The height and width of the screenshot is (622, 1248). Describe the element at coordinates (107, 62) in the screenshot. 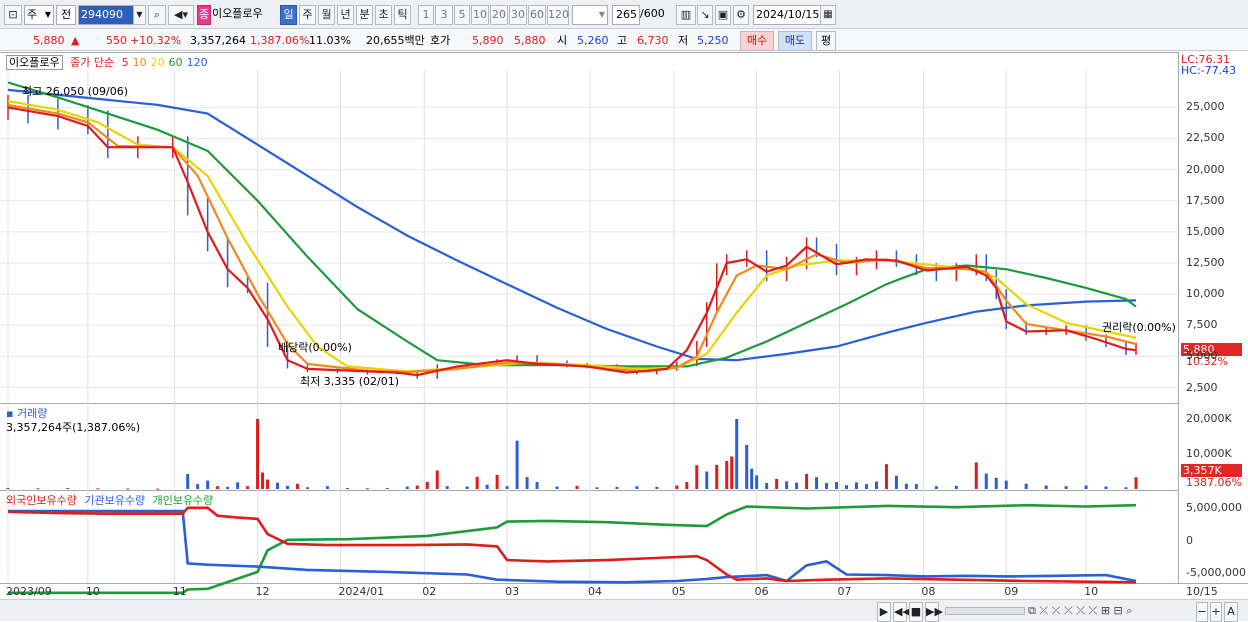

I see `price-legend: 이오플로우 종가 단순 5 10 20 60 120` at that location.